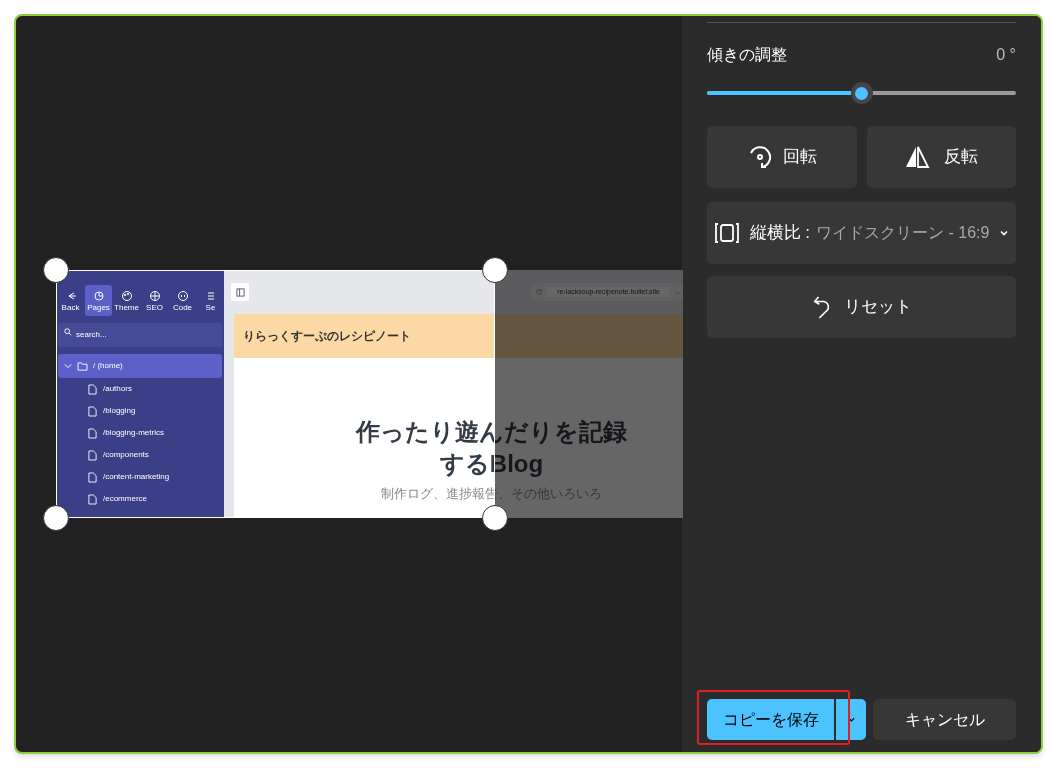 This screenshot has width=1057, height=768. Describe the element at coordinates (156, 455) in the screenshot. I see `tree-item: /components` at that location.